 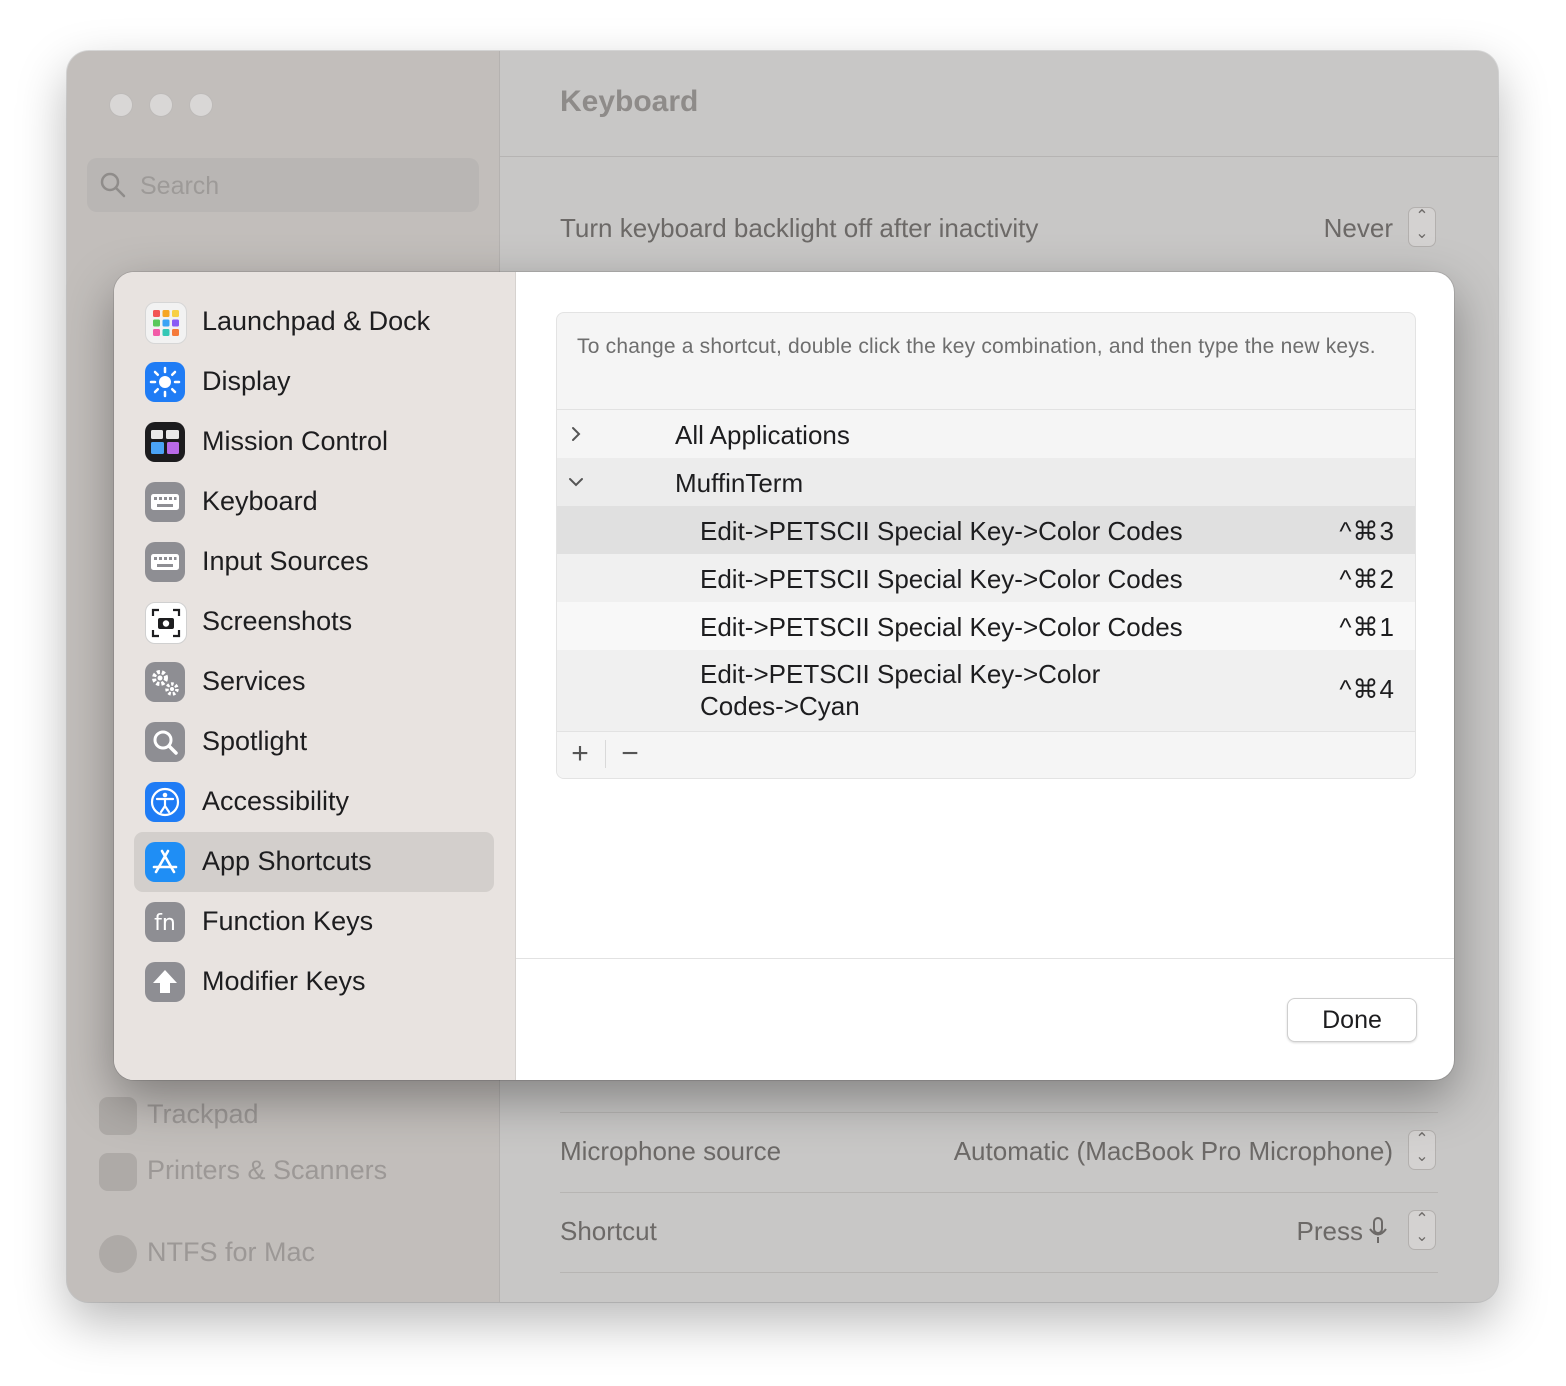 I want to click on nav-item-input-sources: Input Sources, so click(x=314, y=562).